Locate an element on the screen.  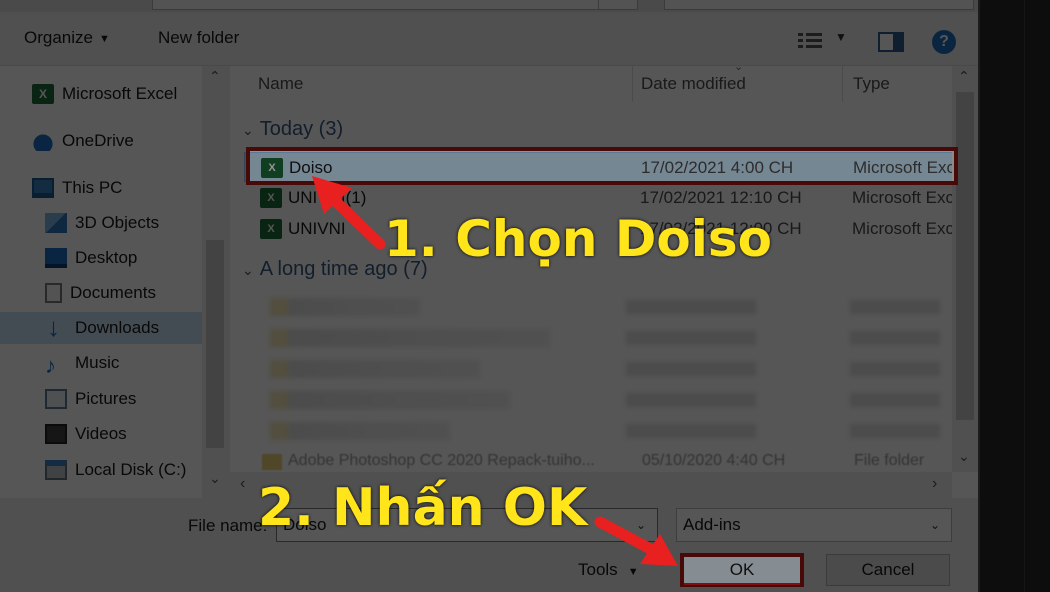
arrow-to-ok is located at coordinates (636, 541).